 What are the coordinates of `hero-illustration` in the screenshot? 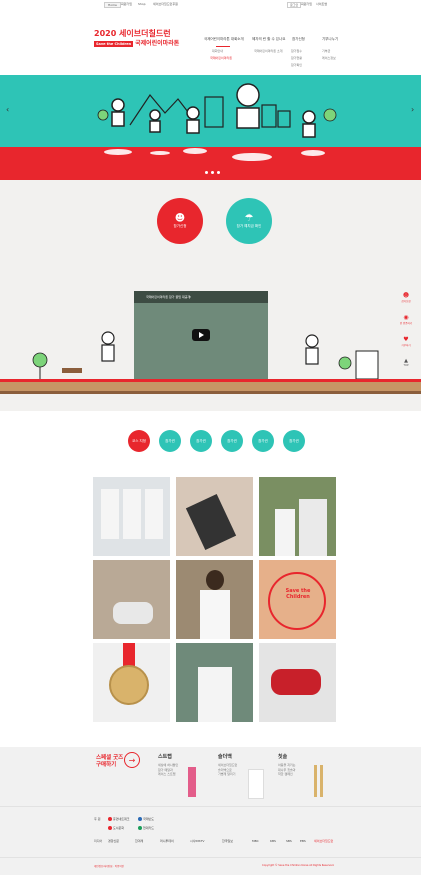 It's located at (217, 122).